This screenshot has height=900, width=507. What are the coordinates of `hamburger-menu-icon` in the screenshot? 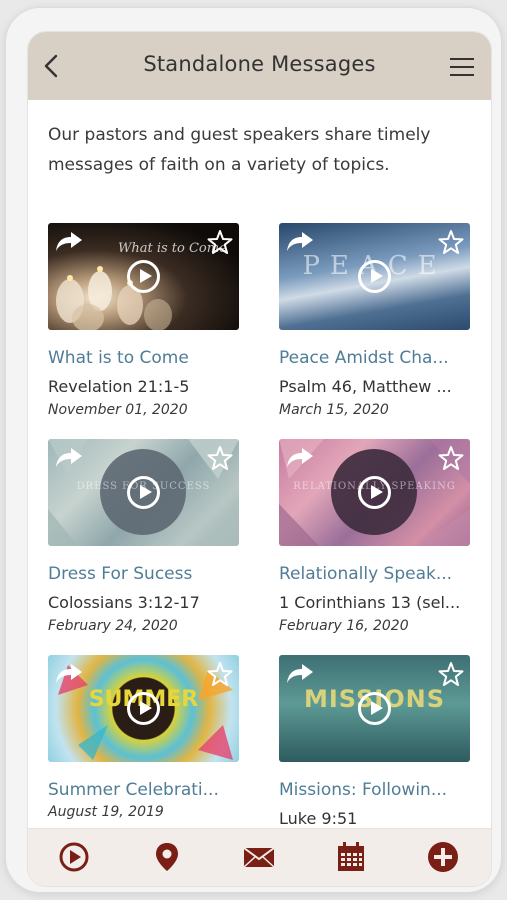 It's located at (462, 67).